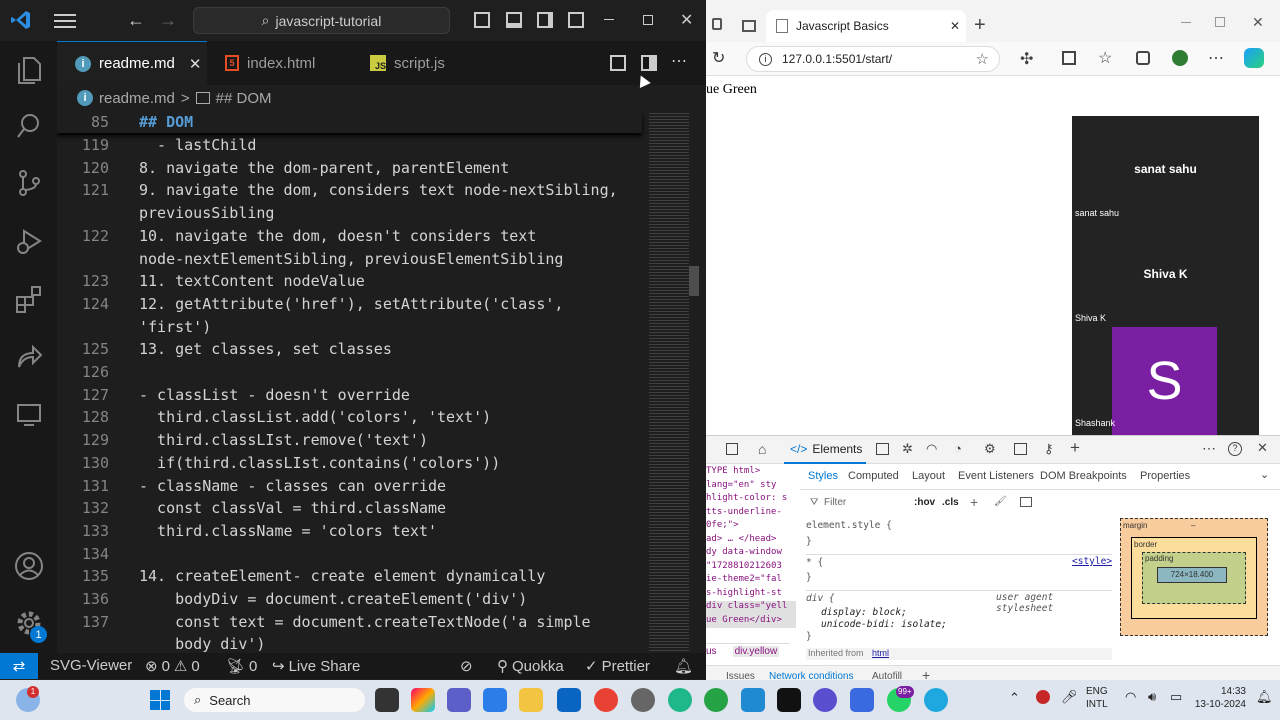 This screenshot has width=1280, height=720. I want to click on teams-icon, so click(459, 700).